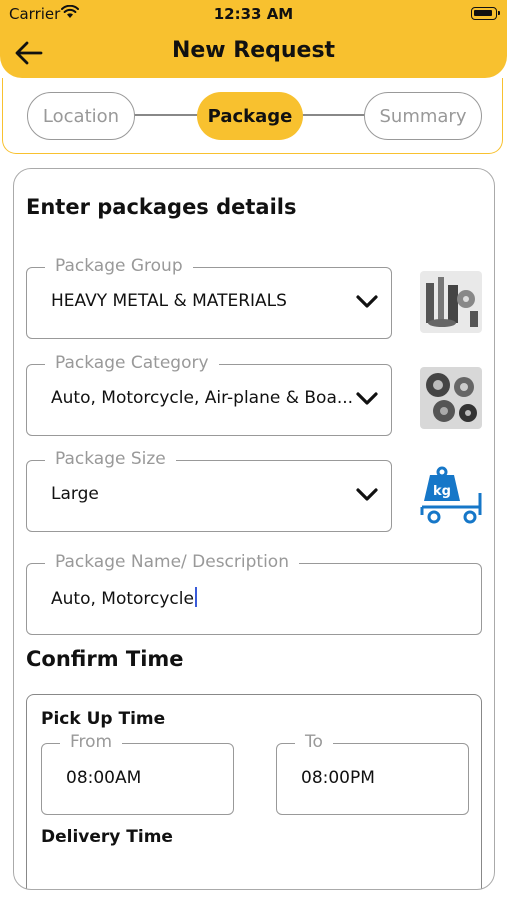 The width and height of the screenshot is (507, 900). What do you see at coordinates (104, 778) in the screenshot?
I see `pickup-from-value: 08:00AM` at bounding box center [104, 778].